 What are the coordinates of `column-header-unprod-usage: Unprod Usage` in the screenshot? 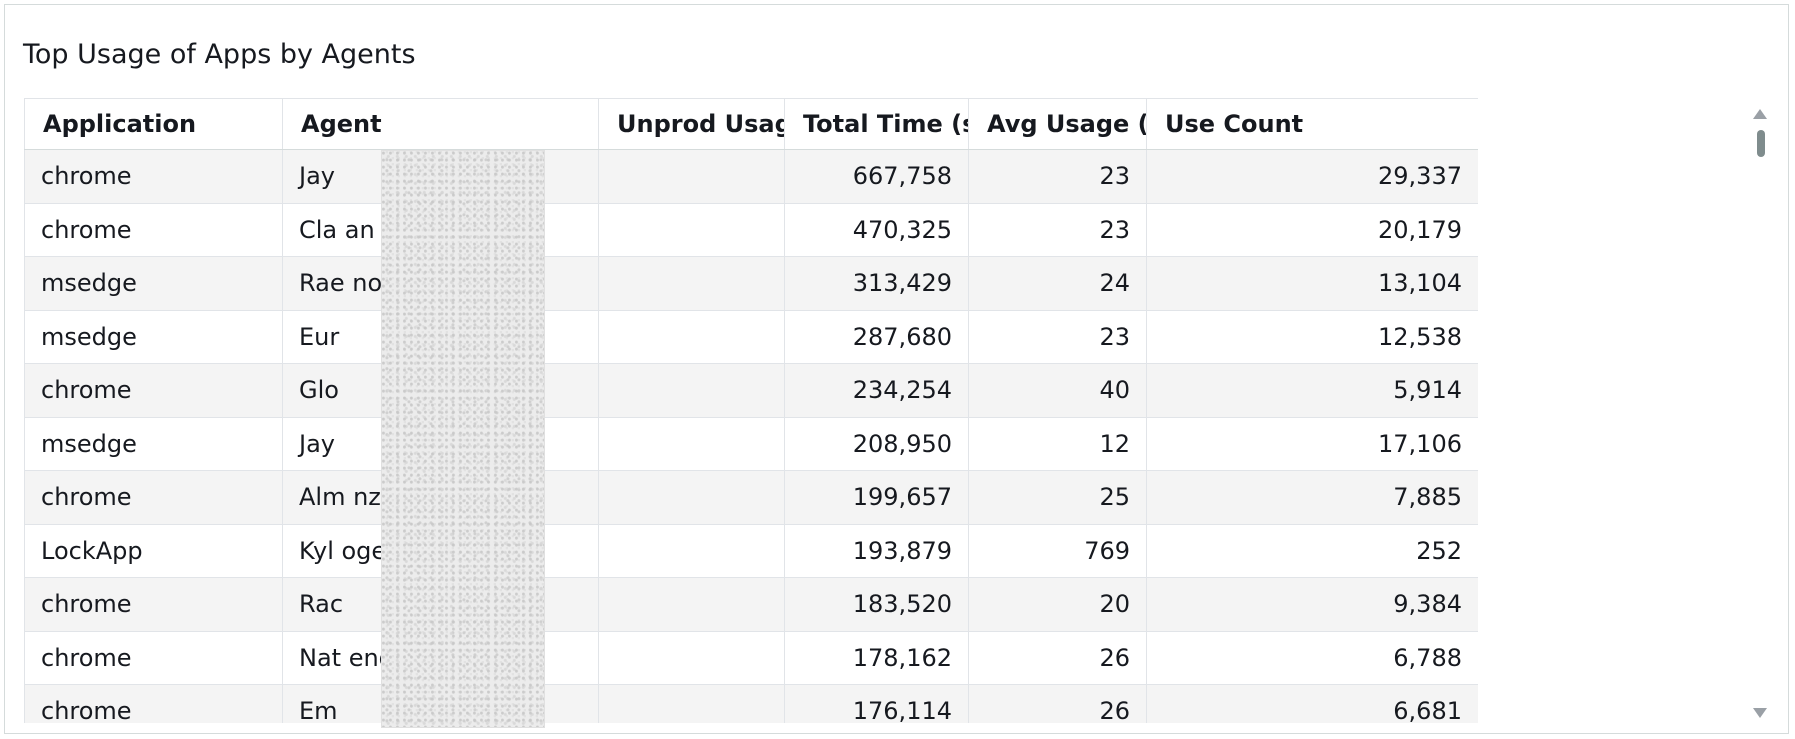 It's located at (691, 124).